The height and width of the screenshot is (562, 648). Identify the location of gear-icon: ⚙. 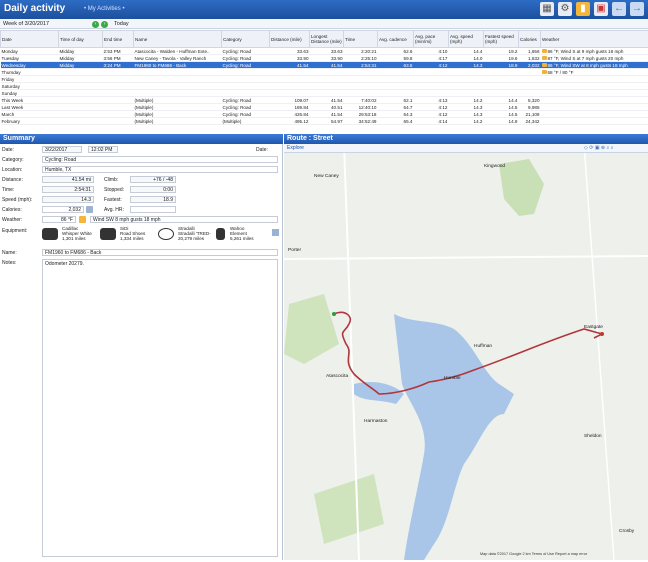
(565, 9).